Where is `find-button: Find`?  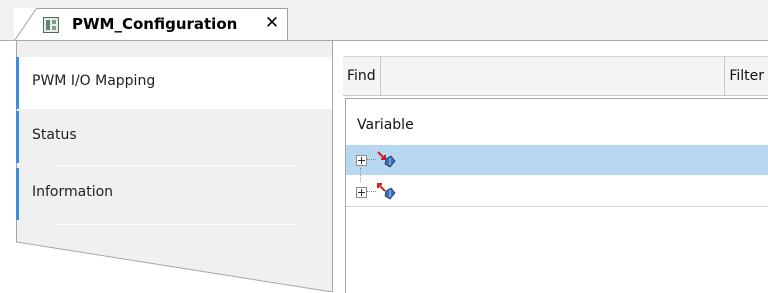
find-button: Find is located at coordinates (362, 76).